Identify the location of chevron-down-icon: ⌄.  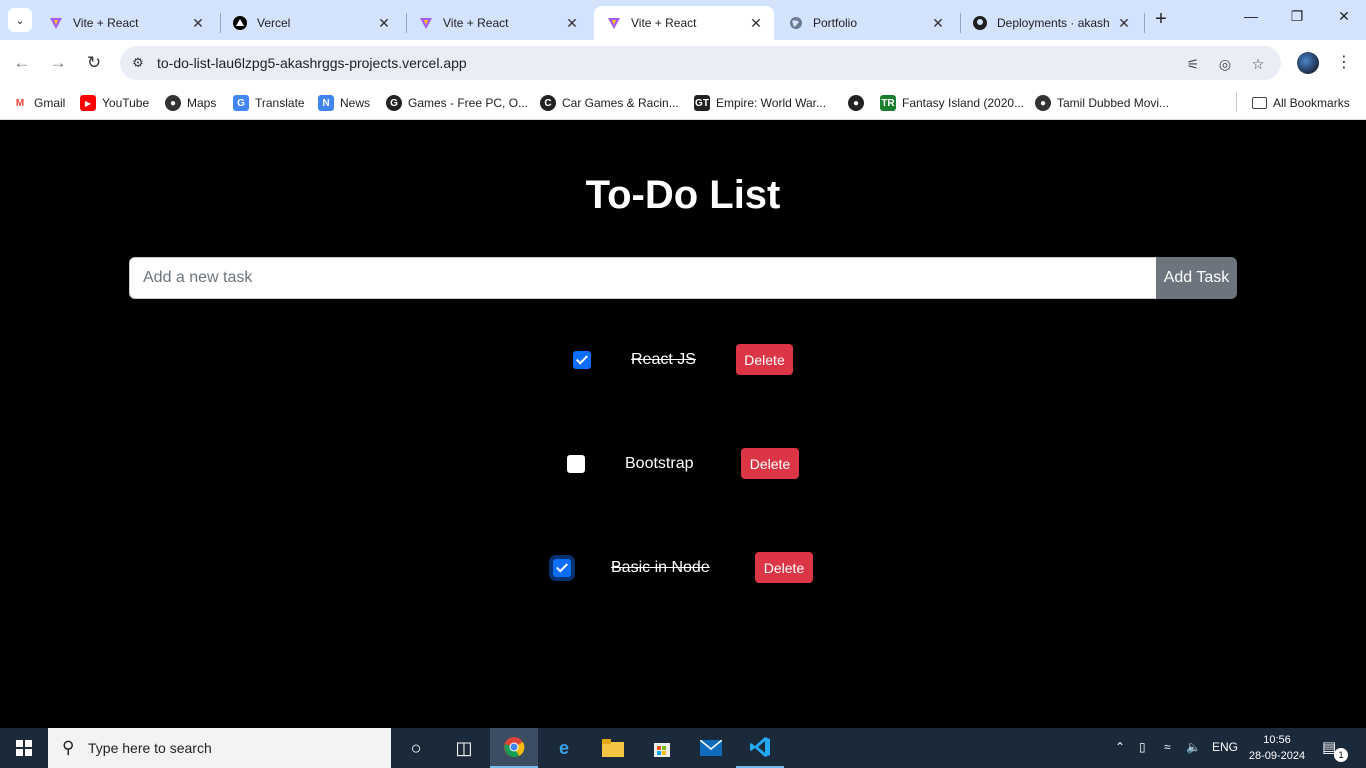
(20, 20).